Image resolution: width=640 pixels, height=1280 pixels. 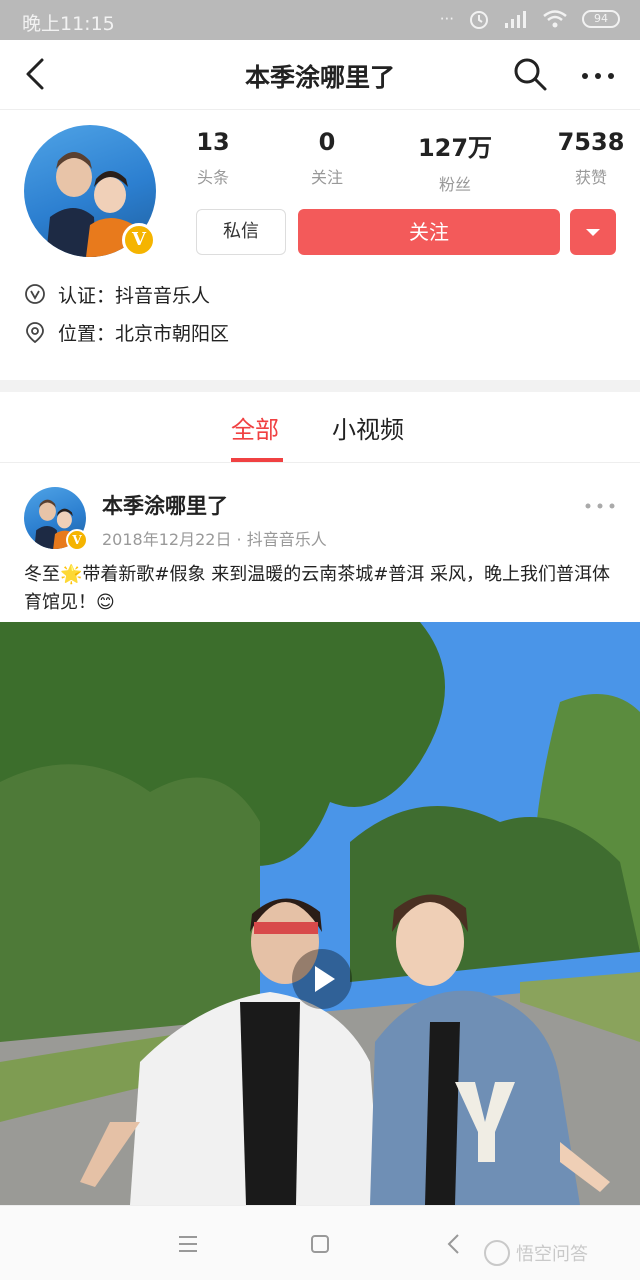 What do you see at coordinates (601, 19) in the screenshot?
I see `battery-icon: 94` at bounding box center [601, 19].